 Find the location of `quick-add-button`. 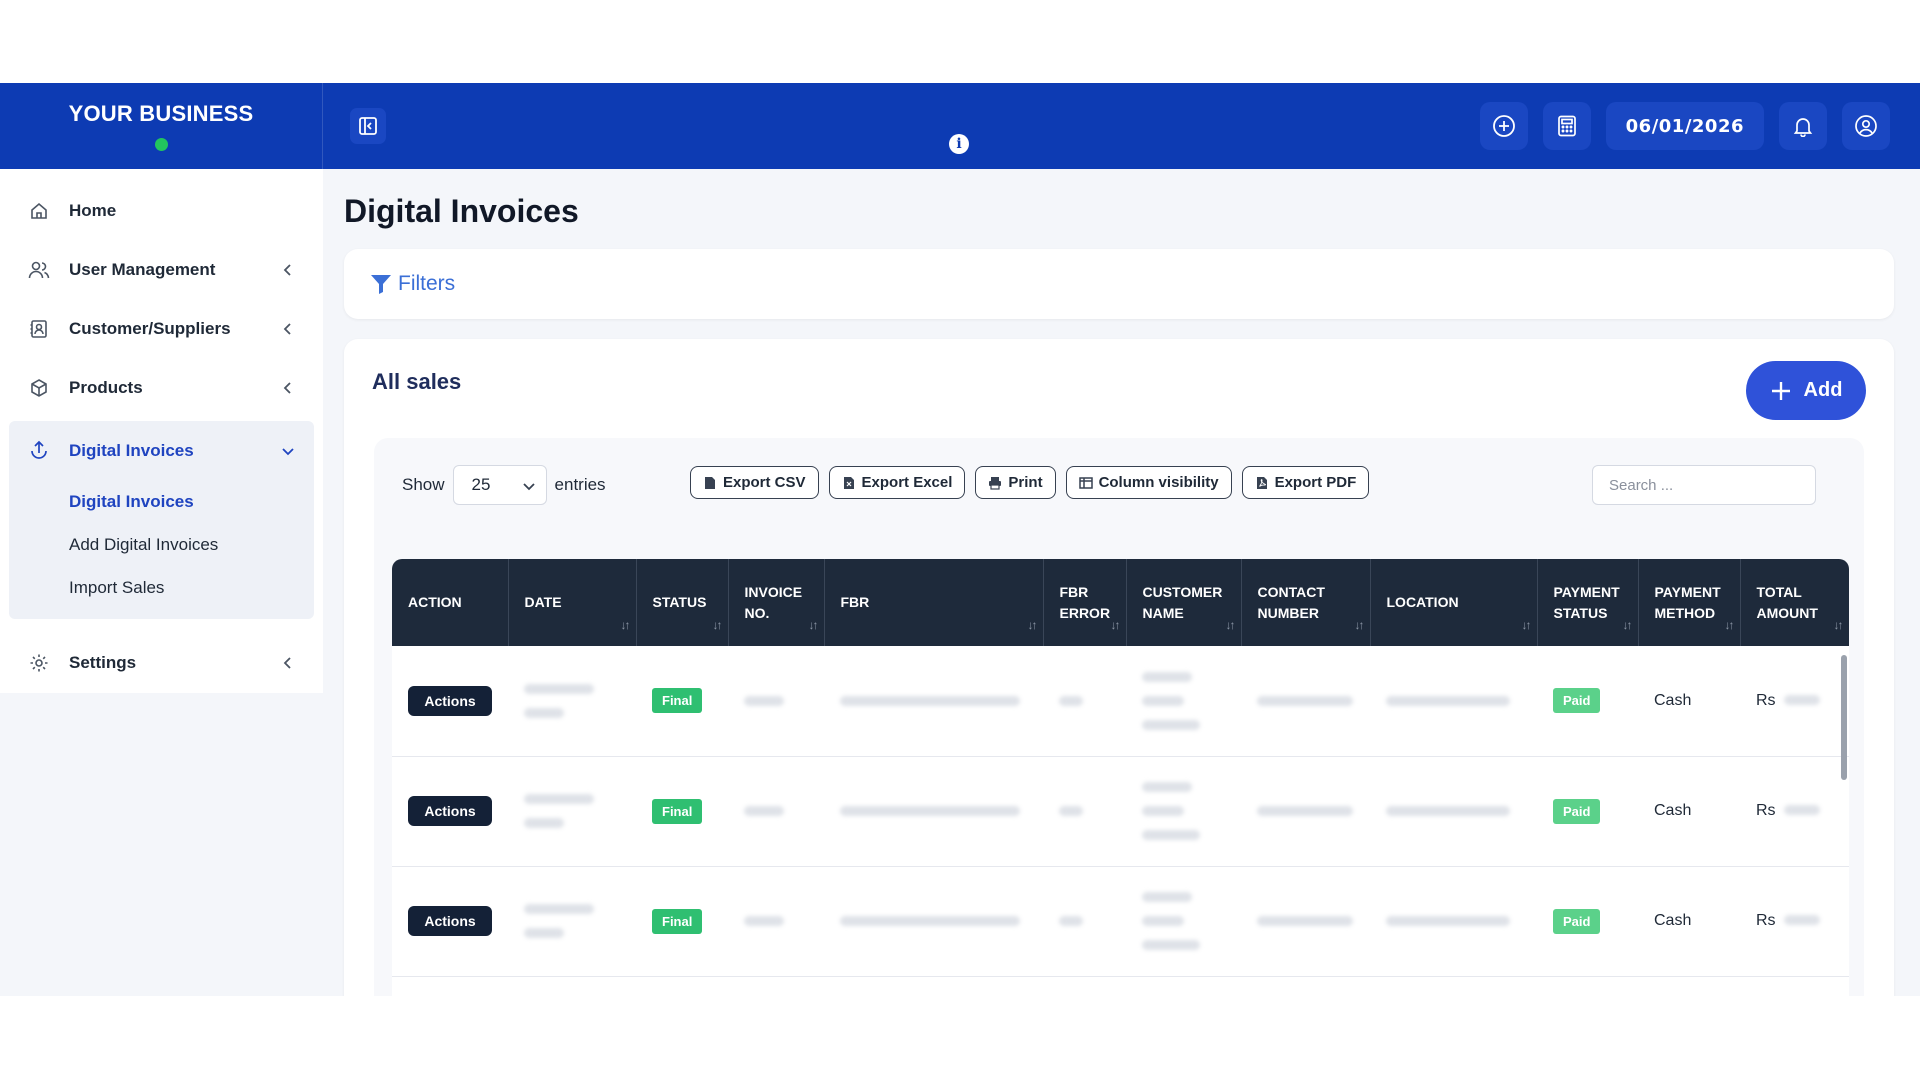

quick-add-button is located at coordinates (1503, 126).